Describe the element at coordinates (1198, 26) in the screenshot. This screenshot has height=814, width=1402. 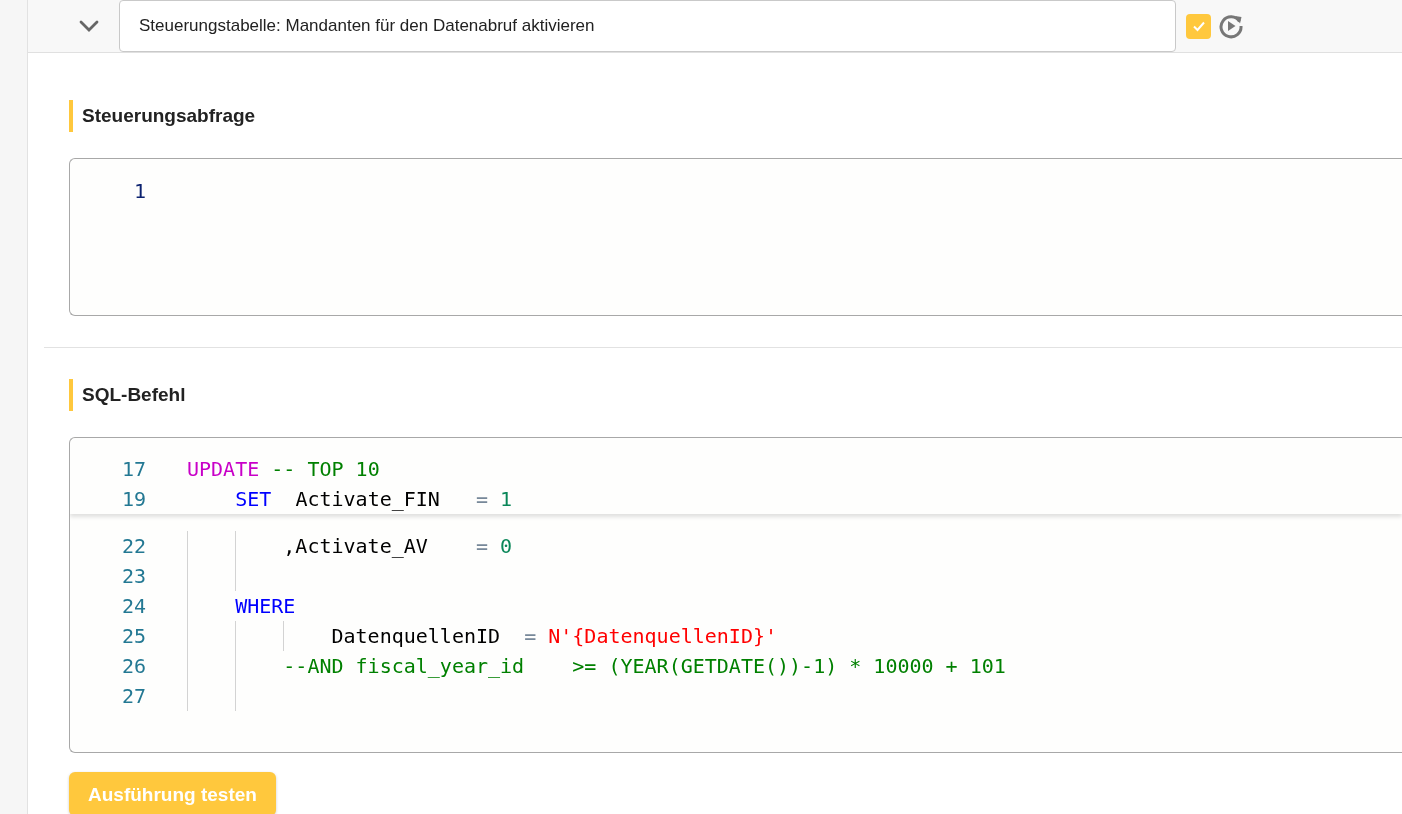
I see `checkbox` at that location.